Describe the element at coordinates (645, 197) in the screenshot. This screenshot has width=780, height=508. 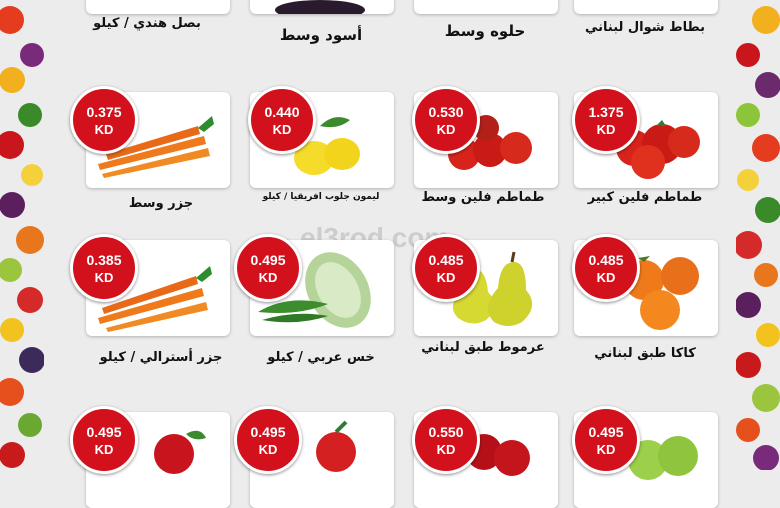
I see `product-name: طماطم فلين كبير` at that location.